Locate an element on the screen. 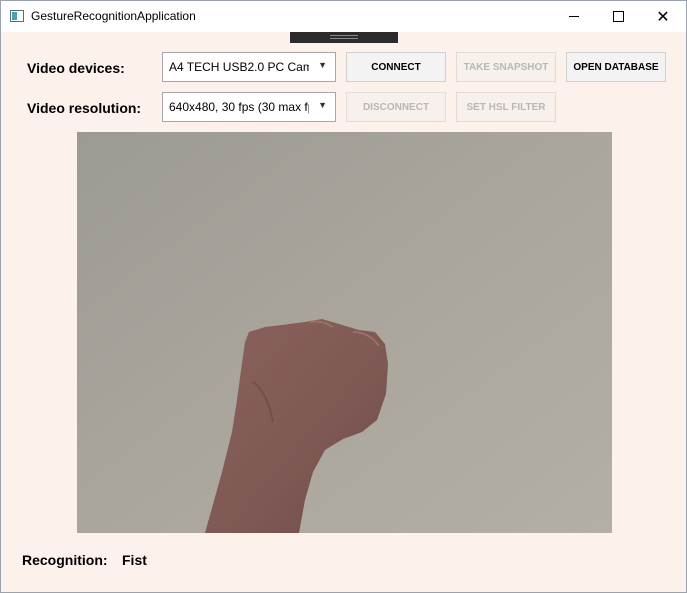 The height and width of the screenshot is (593, 687). window-title: GestureRecognitionApplication is located at coordinates (113, 16).